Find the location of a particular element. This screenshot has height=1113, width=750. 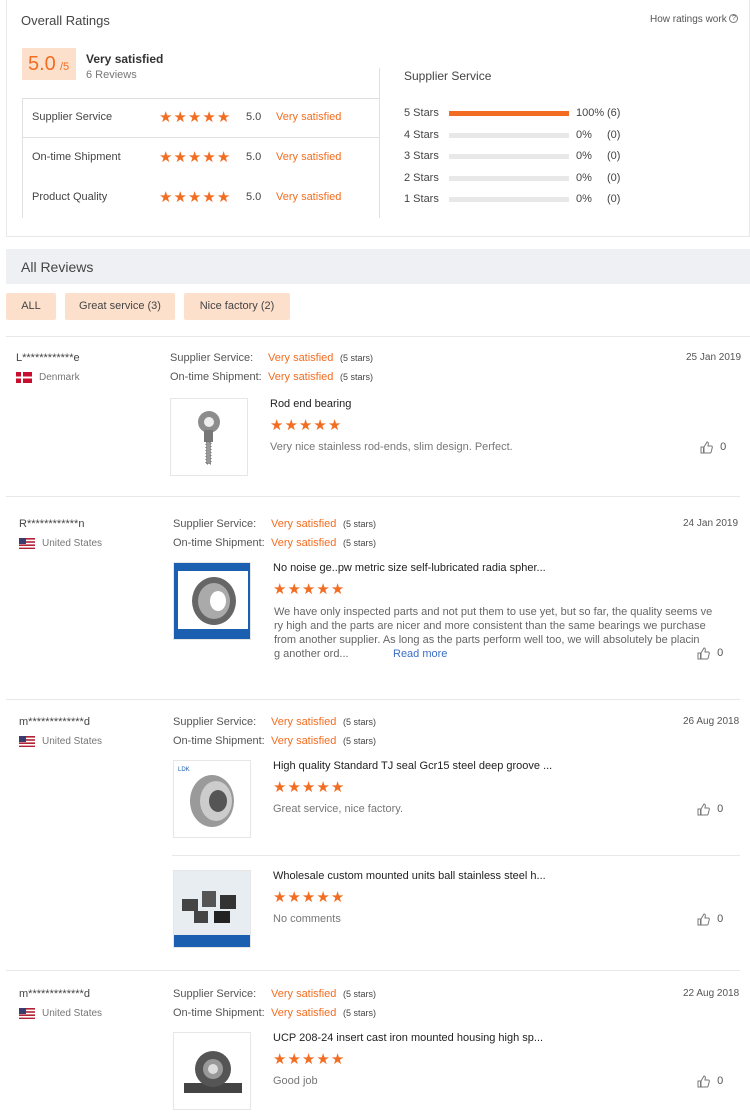

review-separator is located at coordinates (373, 496).